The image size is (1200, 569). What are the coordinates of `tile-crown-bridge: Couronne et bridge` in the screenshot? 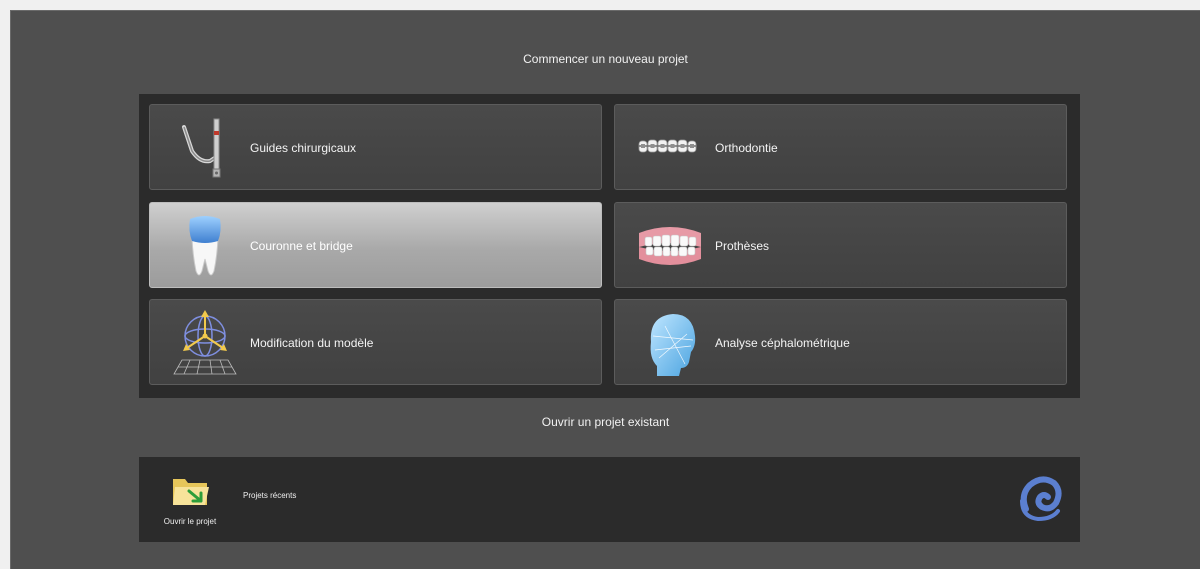 It's located at (375, 245).